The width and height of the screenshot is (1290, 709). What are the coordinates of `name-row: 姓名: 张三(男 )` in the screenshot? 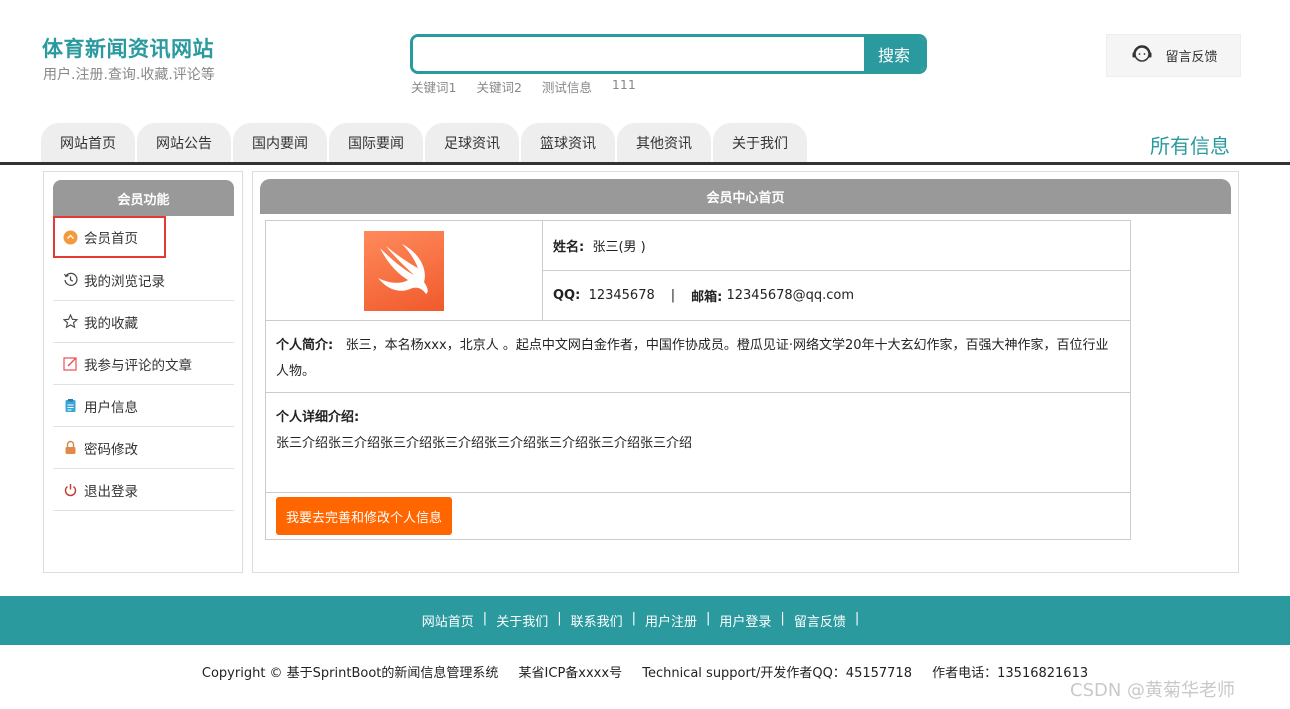 It's located at (836, 246).